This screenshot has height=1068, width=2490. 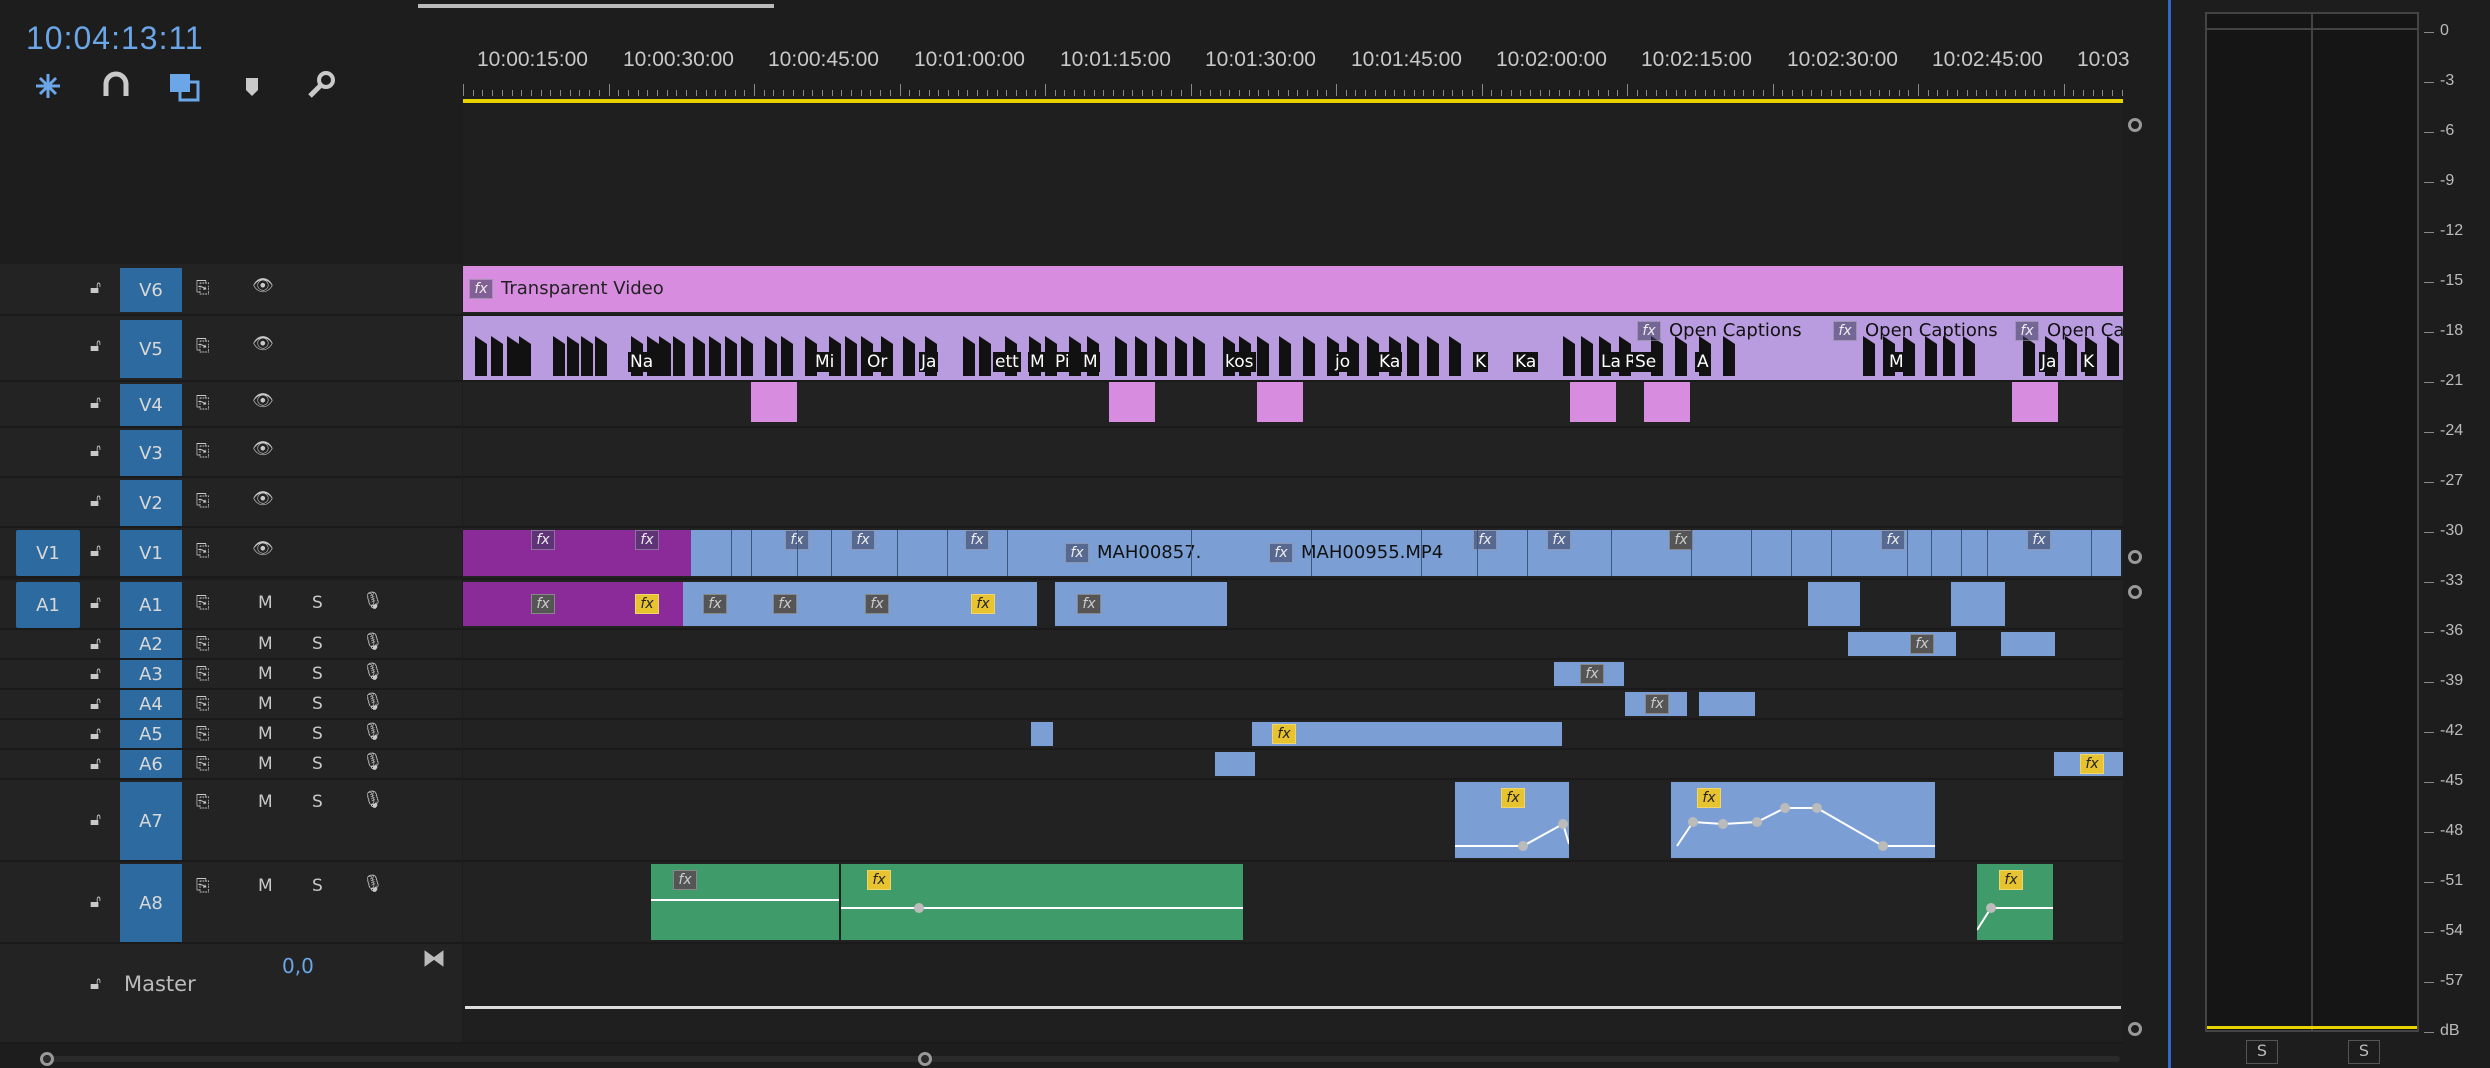 I want to click on clip-a5, so click(x=1042, y=734).